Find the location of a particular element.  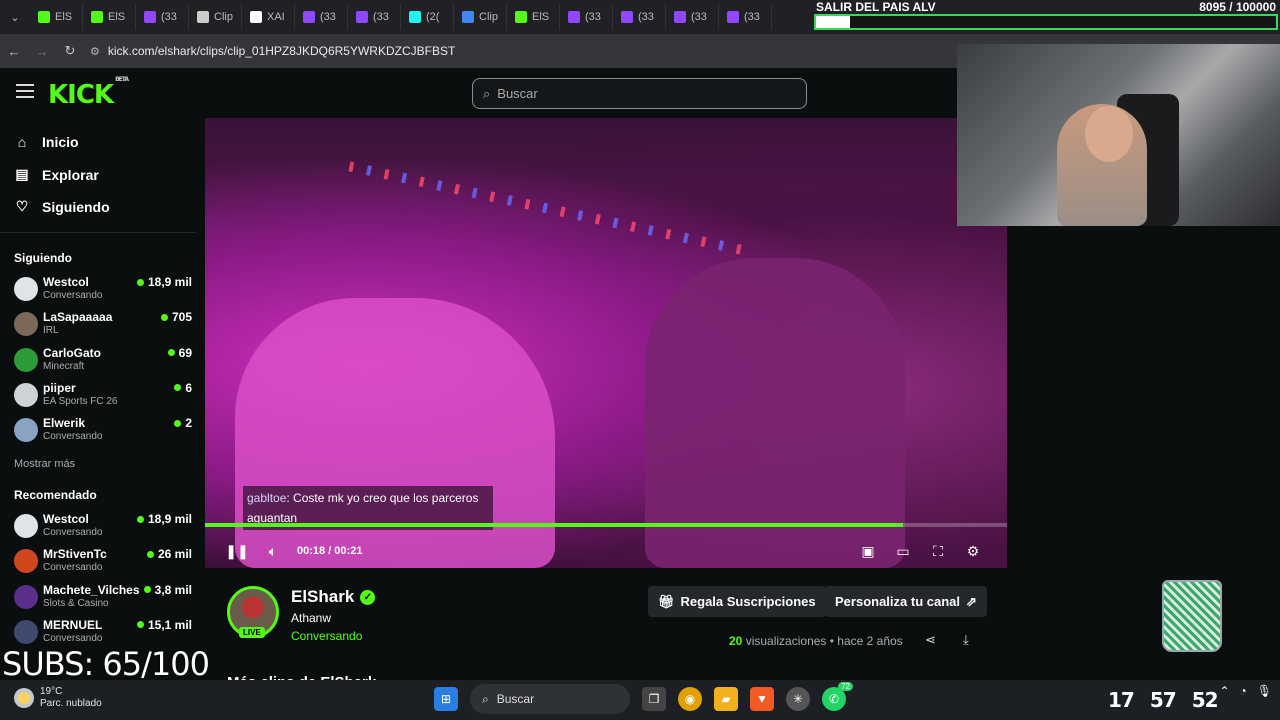

chrome-icon: ◉ is located at coordinates (690, 699).